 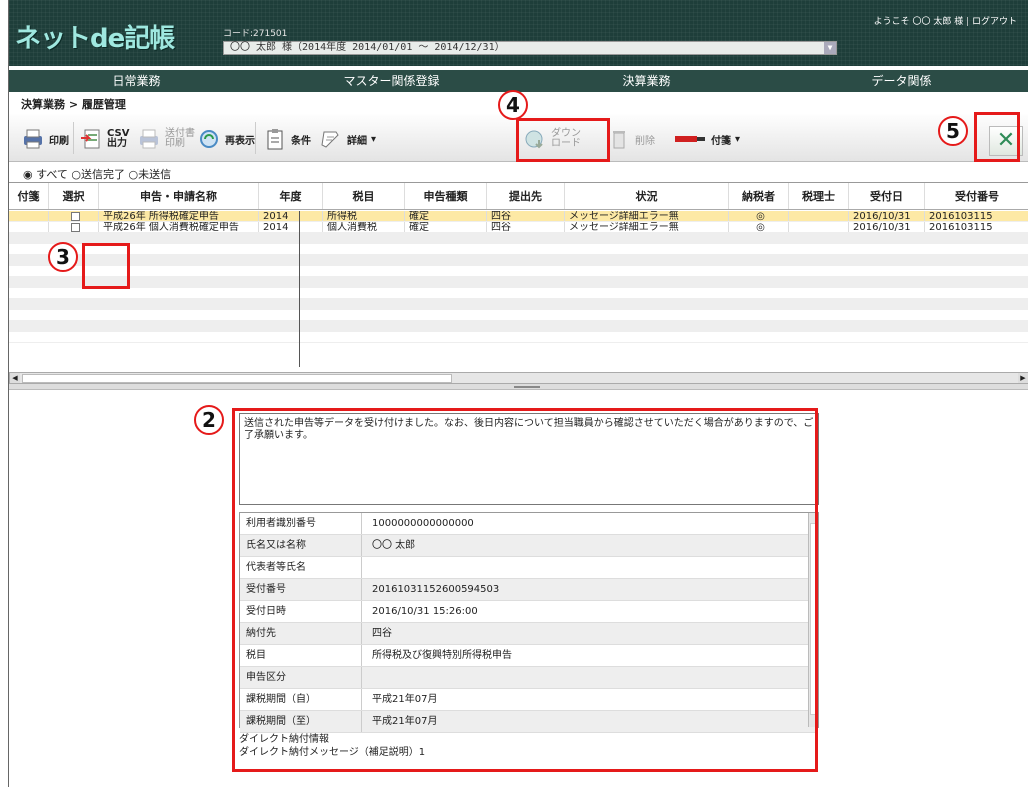 I want to click on column-header: 状況, so click(x=647, y=196).